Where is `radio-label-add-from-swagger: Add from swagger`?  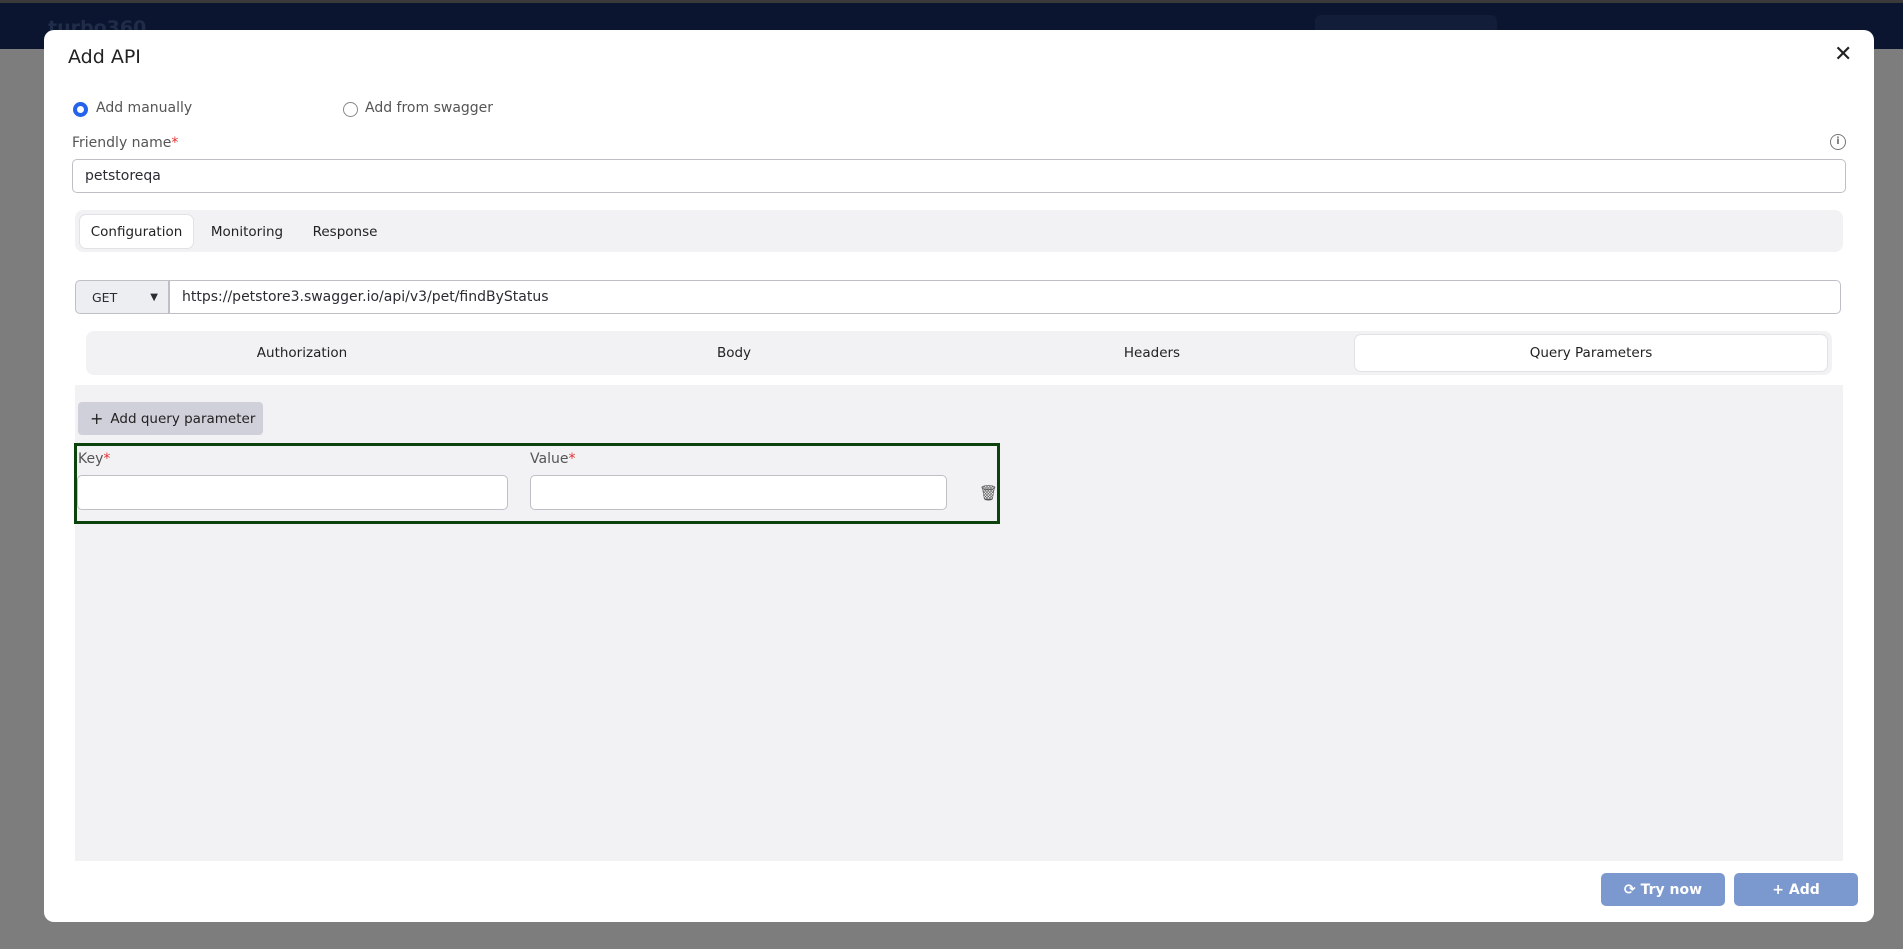 radio-label-add-from-swagger: Add from swagger is located at coordinates (429, 108).